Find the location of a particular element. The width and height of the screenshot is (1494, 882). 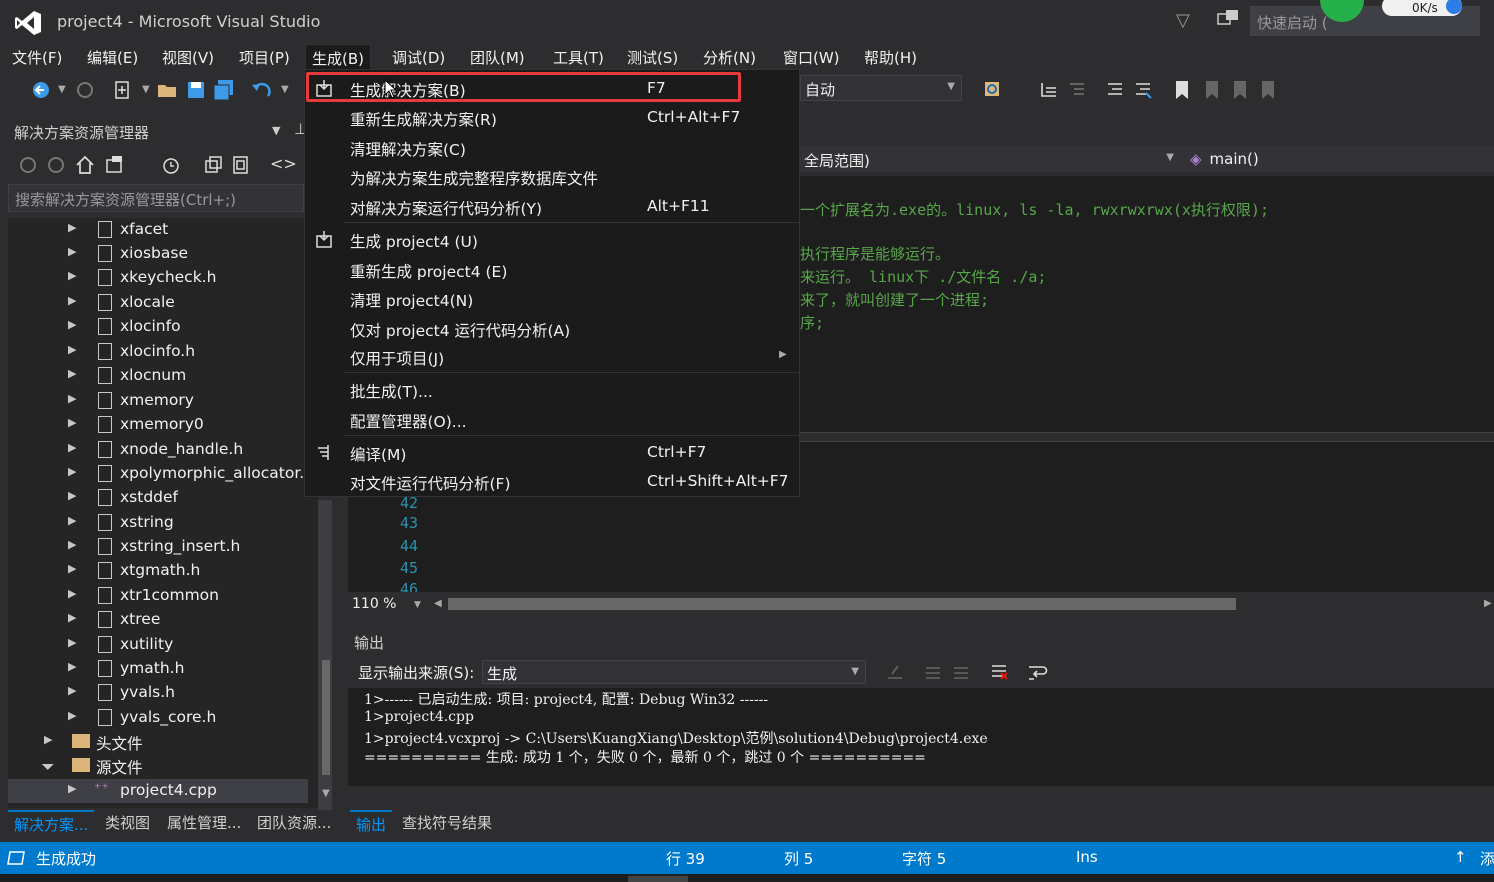

next-bookmark-icon is located at coordinates (1240, 90).